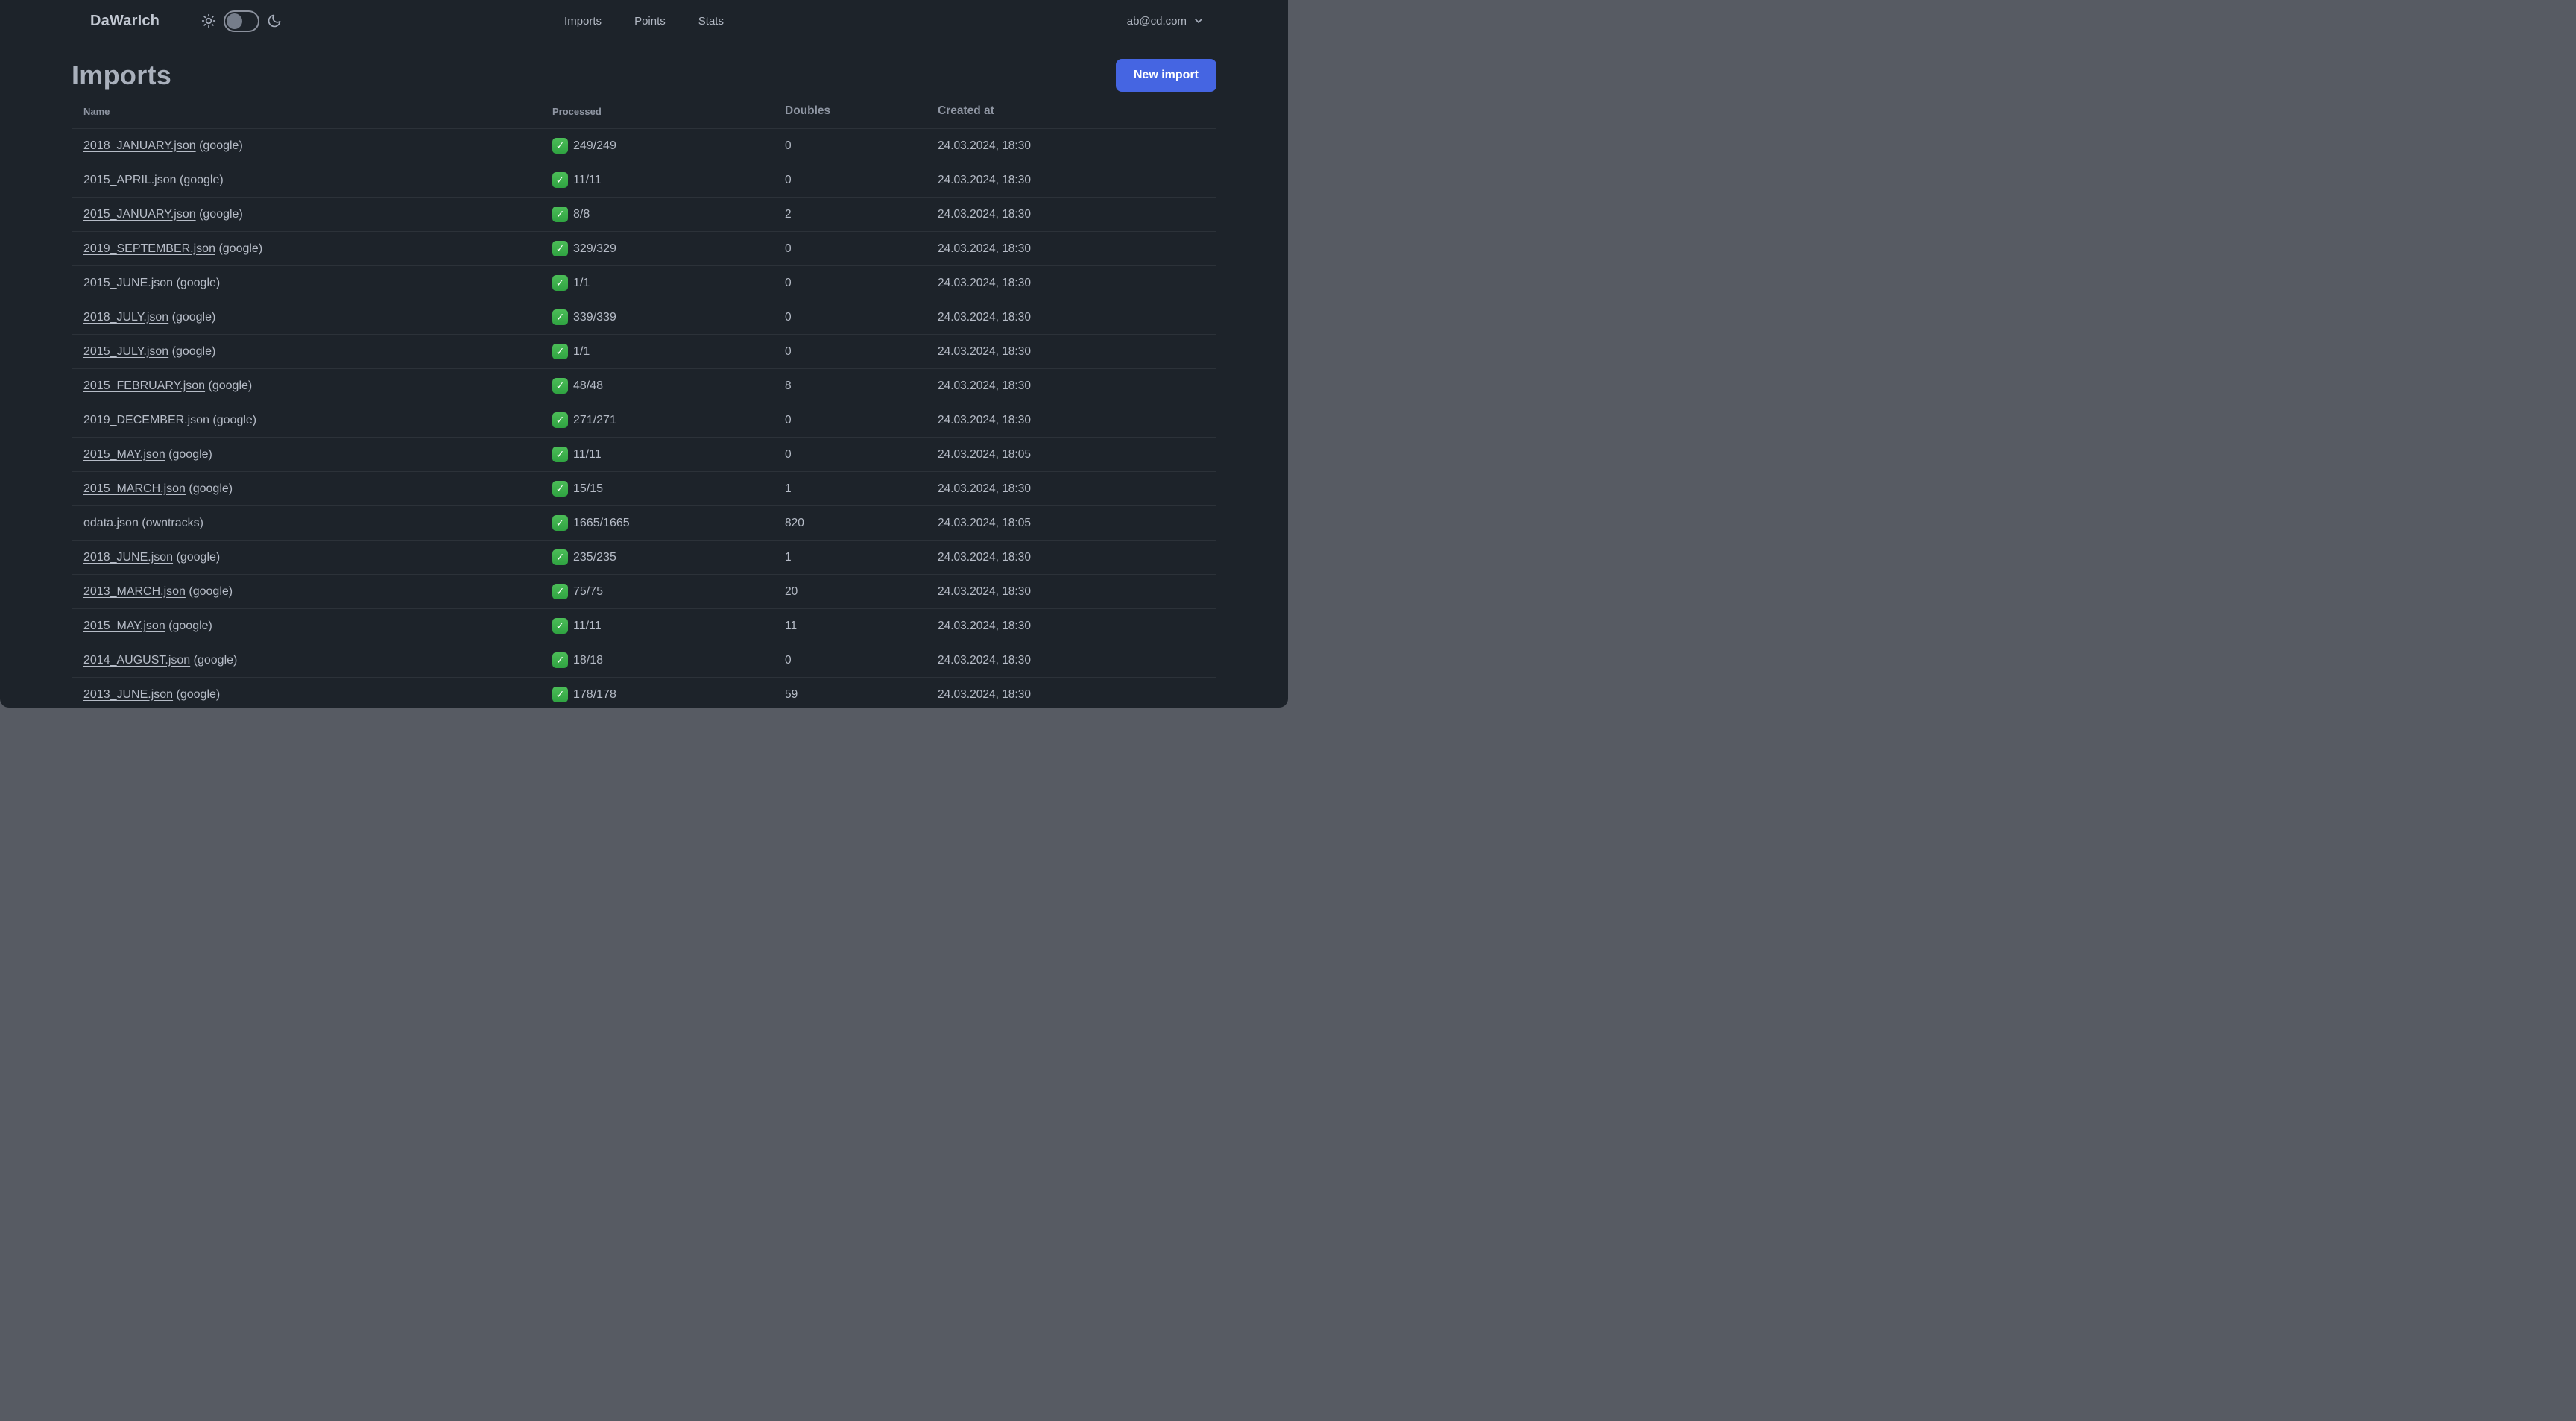 The width and height of the screenshot is (2576, 1421). What do you see at coordinates (235, 21) in the screenshot?
I see `toggle-knob` at bounding box center [235, 21].